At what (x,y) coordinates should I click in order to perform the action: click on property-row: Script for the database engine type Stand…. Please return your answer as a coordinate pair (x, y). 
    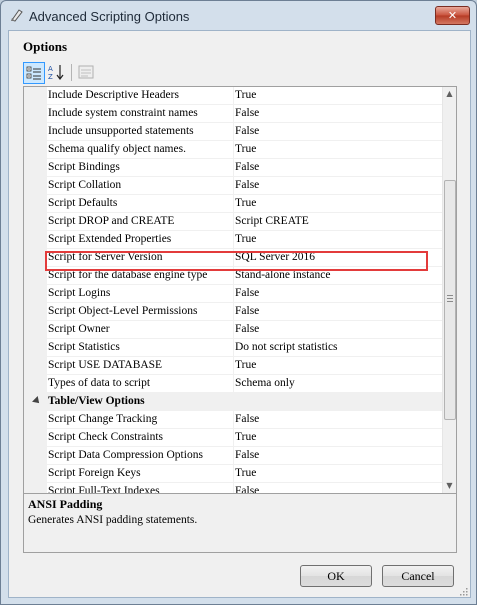
    Looking at the image, I should click on (234, 276).